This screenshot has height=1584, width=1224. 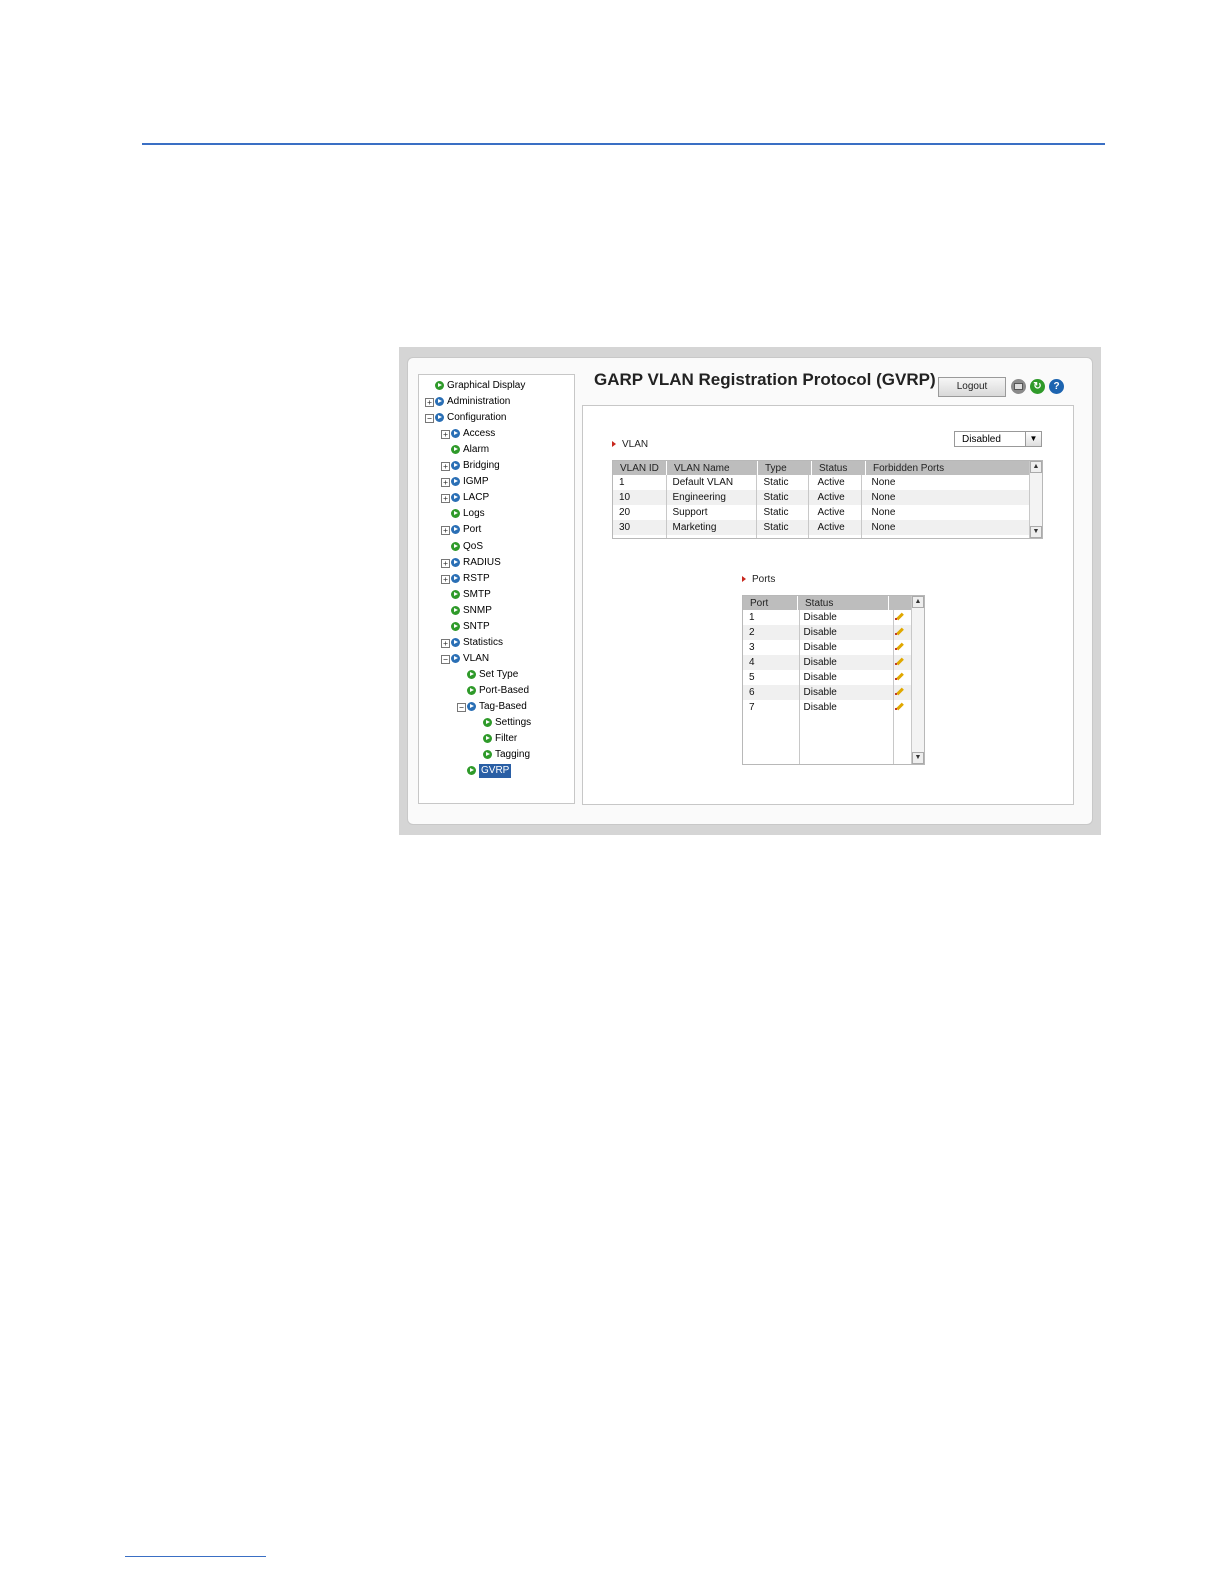 What do you see at coordinates (494, 659) in the screenshot?
I see `nav-item-vlan: − VLAN` at bounding box center [494, 659].